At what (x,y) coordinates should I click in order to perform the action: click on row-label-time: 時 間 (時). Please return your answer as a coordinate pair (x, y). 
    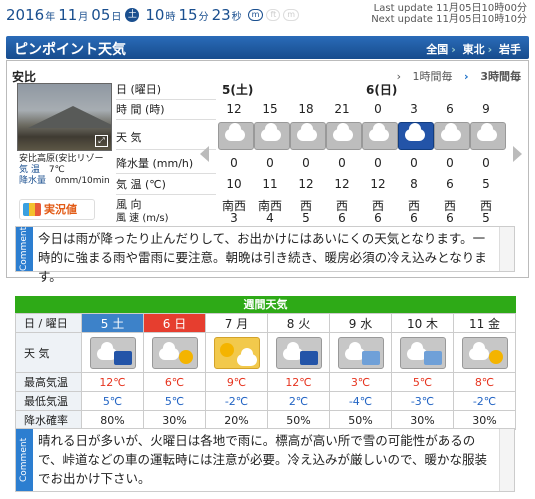
    Looking at the image, I should click on (166, 110).